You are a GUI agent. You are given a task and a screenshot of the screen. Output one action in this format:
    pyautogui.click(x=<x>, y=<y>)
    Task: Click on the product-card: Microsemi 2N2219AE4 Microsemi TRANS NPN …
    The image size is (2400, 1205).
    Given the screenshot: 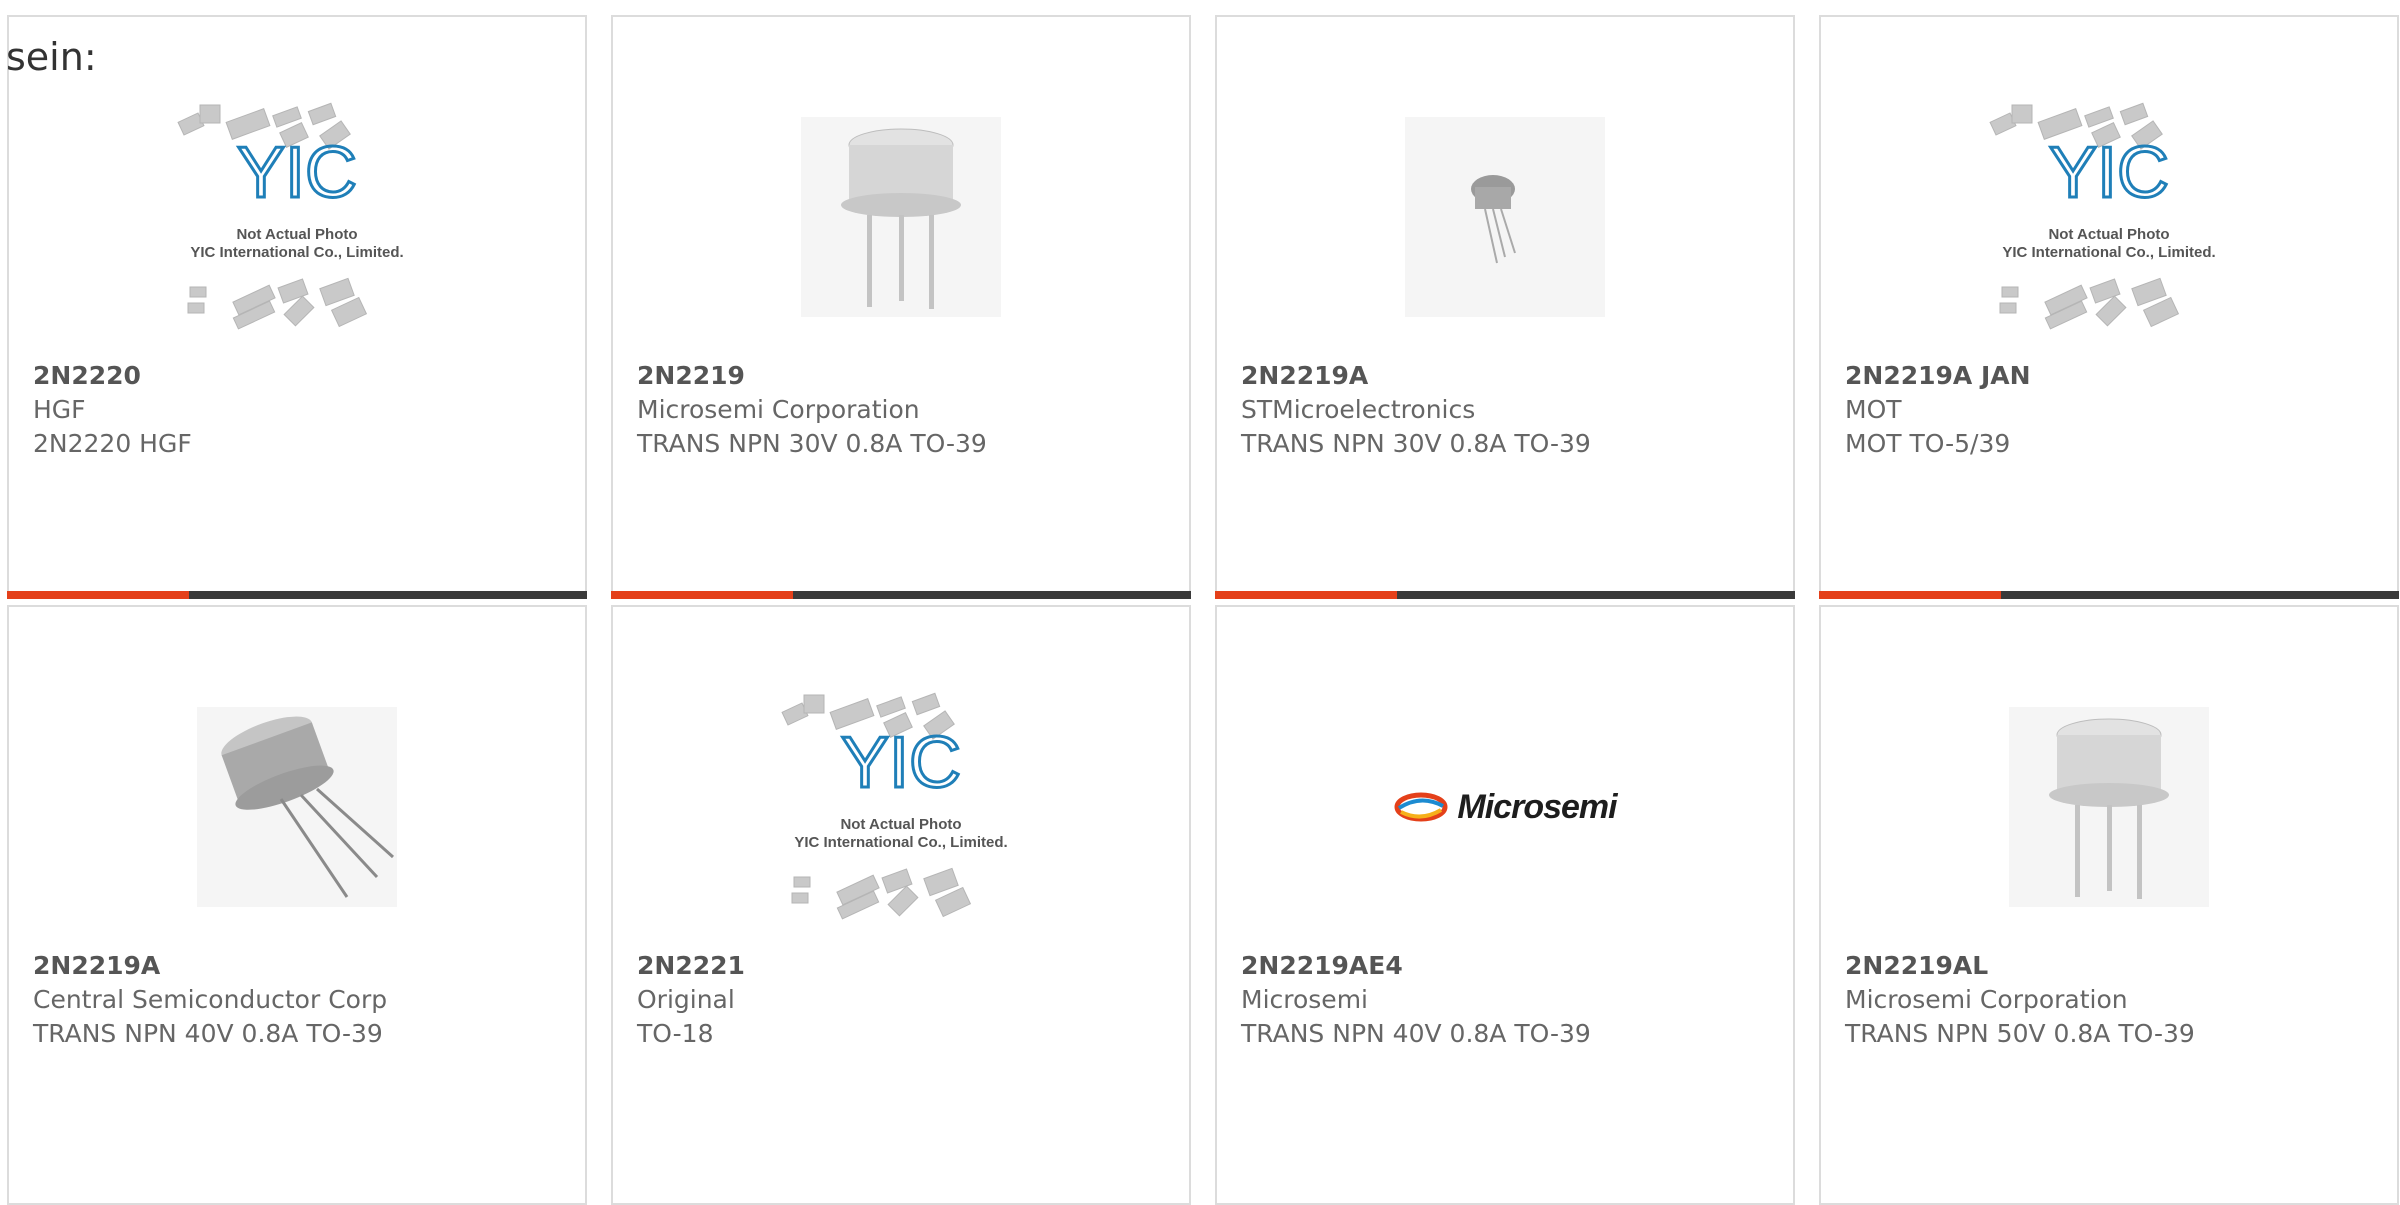 What is the action you would take?
    pyautogui.click(x=1505, y=905)
    